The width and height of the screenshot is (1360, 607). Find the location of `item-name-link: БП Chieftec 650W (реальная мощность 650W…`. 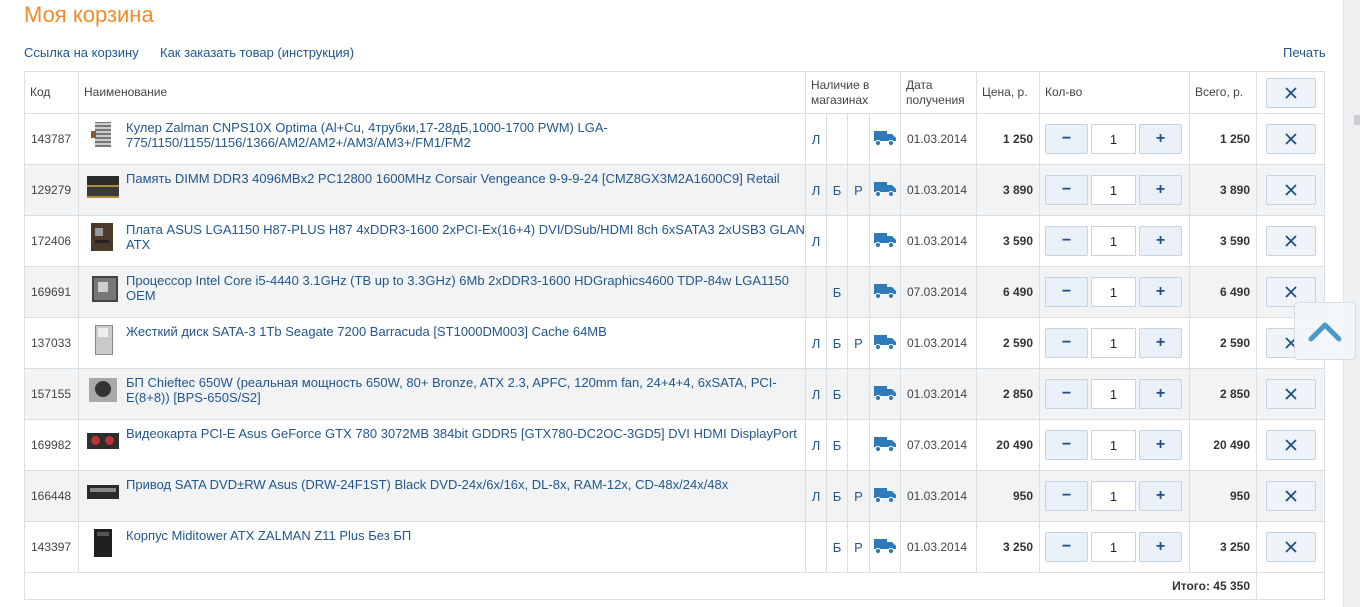

item-name-link: БП Chieftec 650W (реальная мощность 650W… is located at coordinates (465, 390).